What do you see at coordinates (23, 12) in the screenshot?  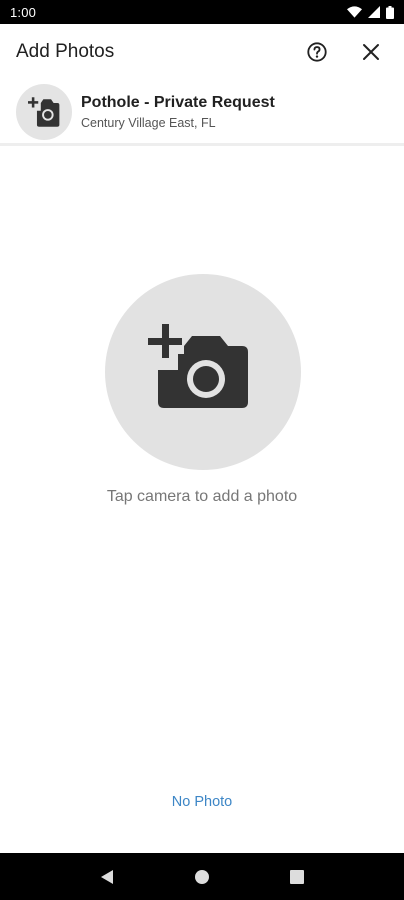 I see `status-time: 1:00` at bounding box center [23, 12].